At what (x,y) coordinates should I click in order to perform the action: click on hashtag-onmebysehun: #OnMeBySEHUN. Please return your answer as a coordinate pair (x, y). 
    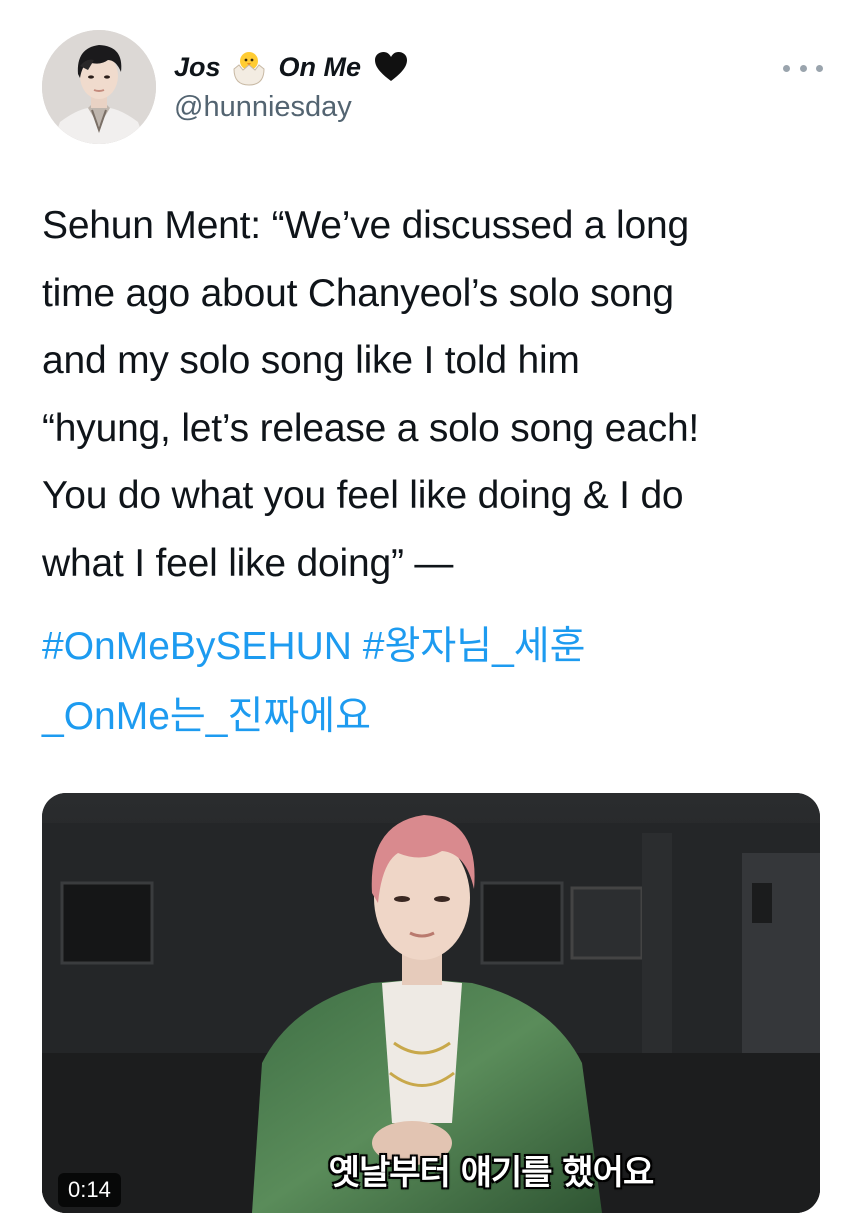
    Looking at the image, I should click on (197, 646).